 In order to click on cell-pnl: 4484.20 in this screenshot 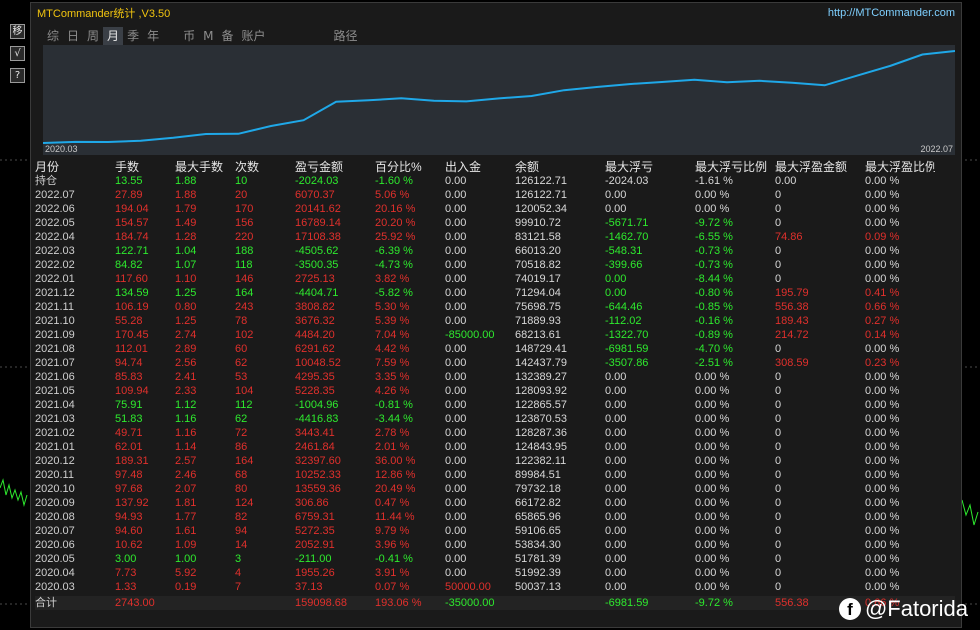, I will do `click(315, 335)`.